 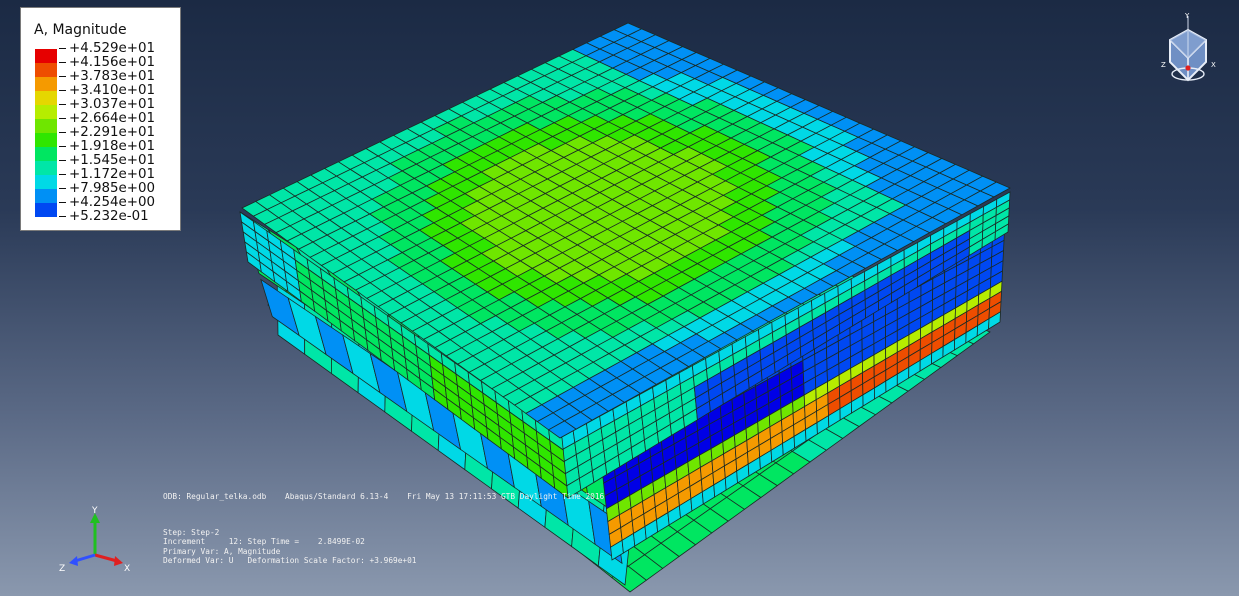 What do you see at coordinates (112, 104) in the screenshot?
I see `legend-value: +3.037e+01` at bounding box center [112, 104].